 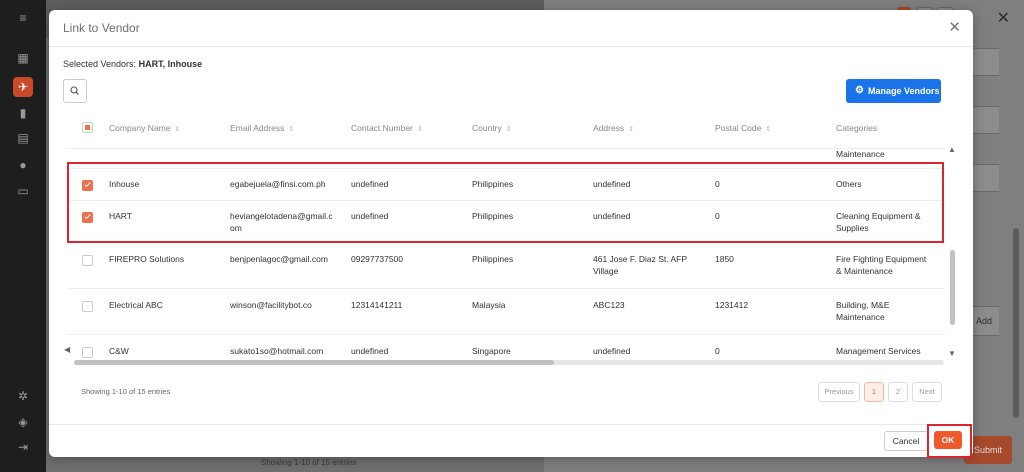 What do you see at coordinates (863, 311) in the screenshot?
I see `cell-category: Building, M&E Maintenance` at bounding box center [863, 311].